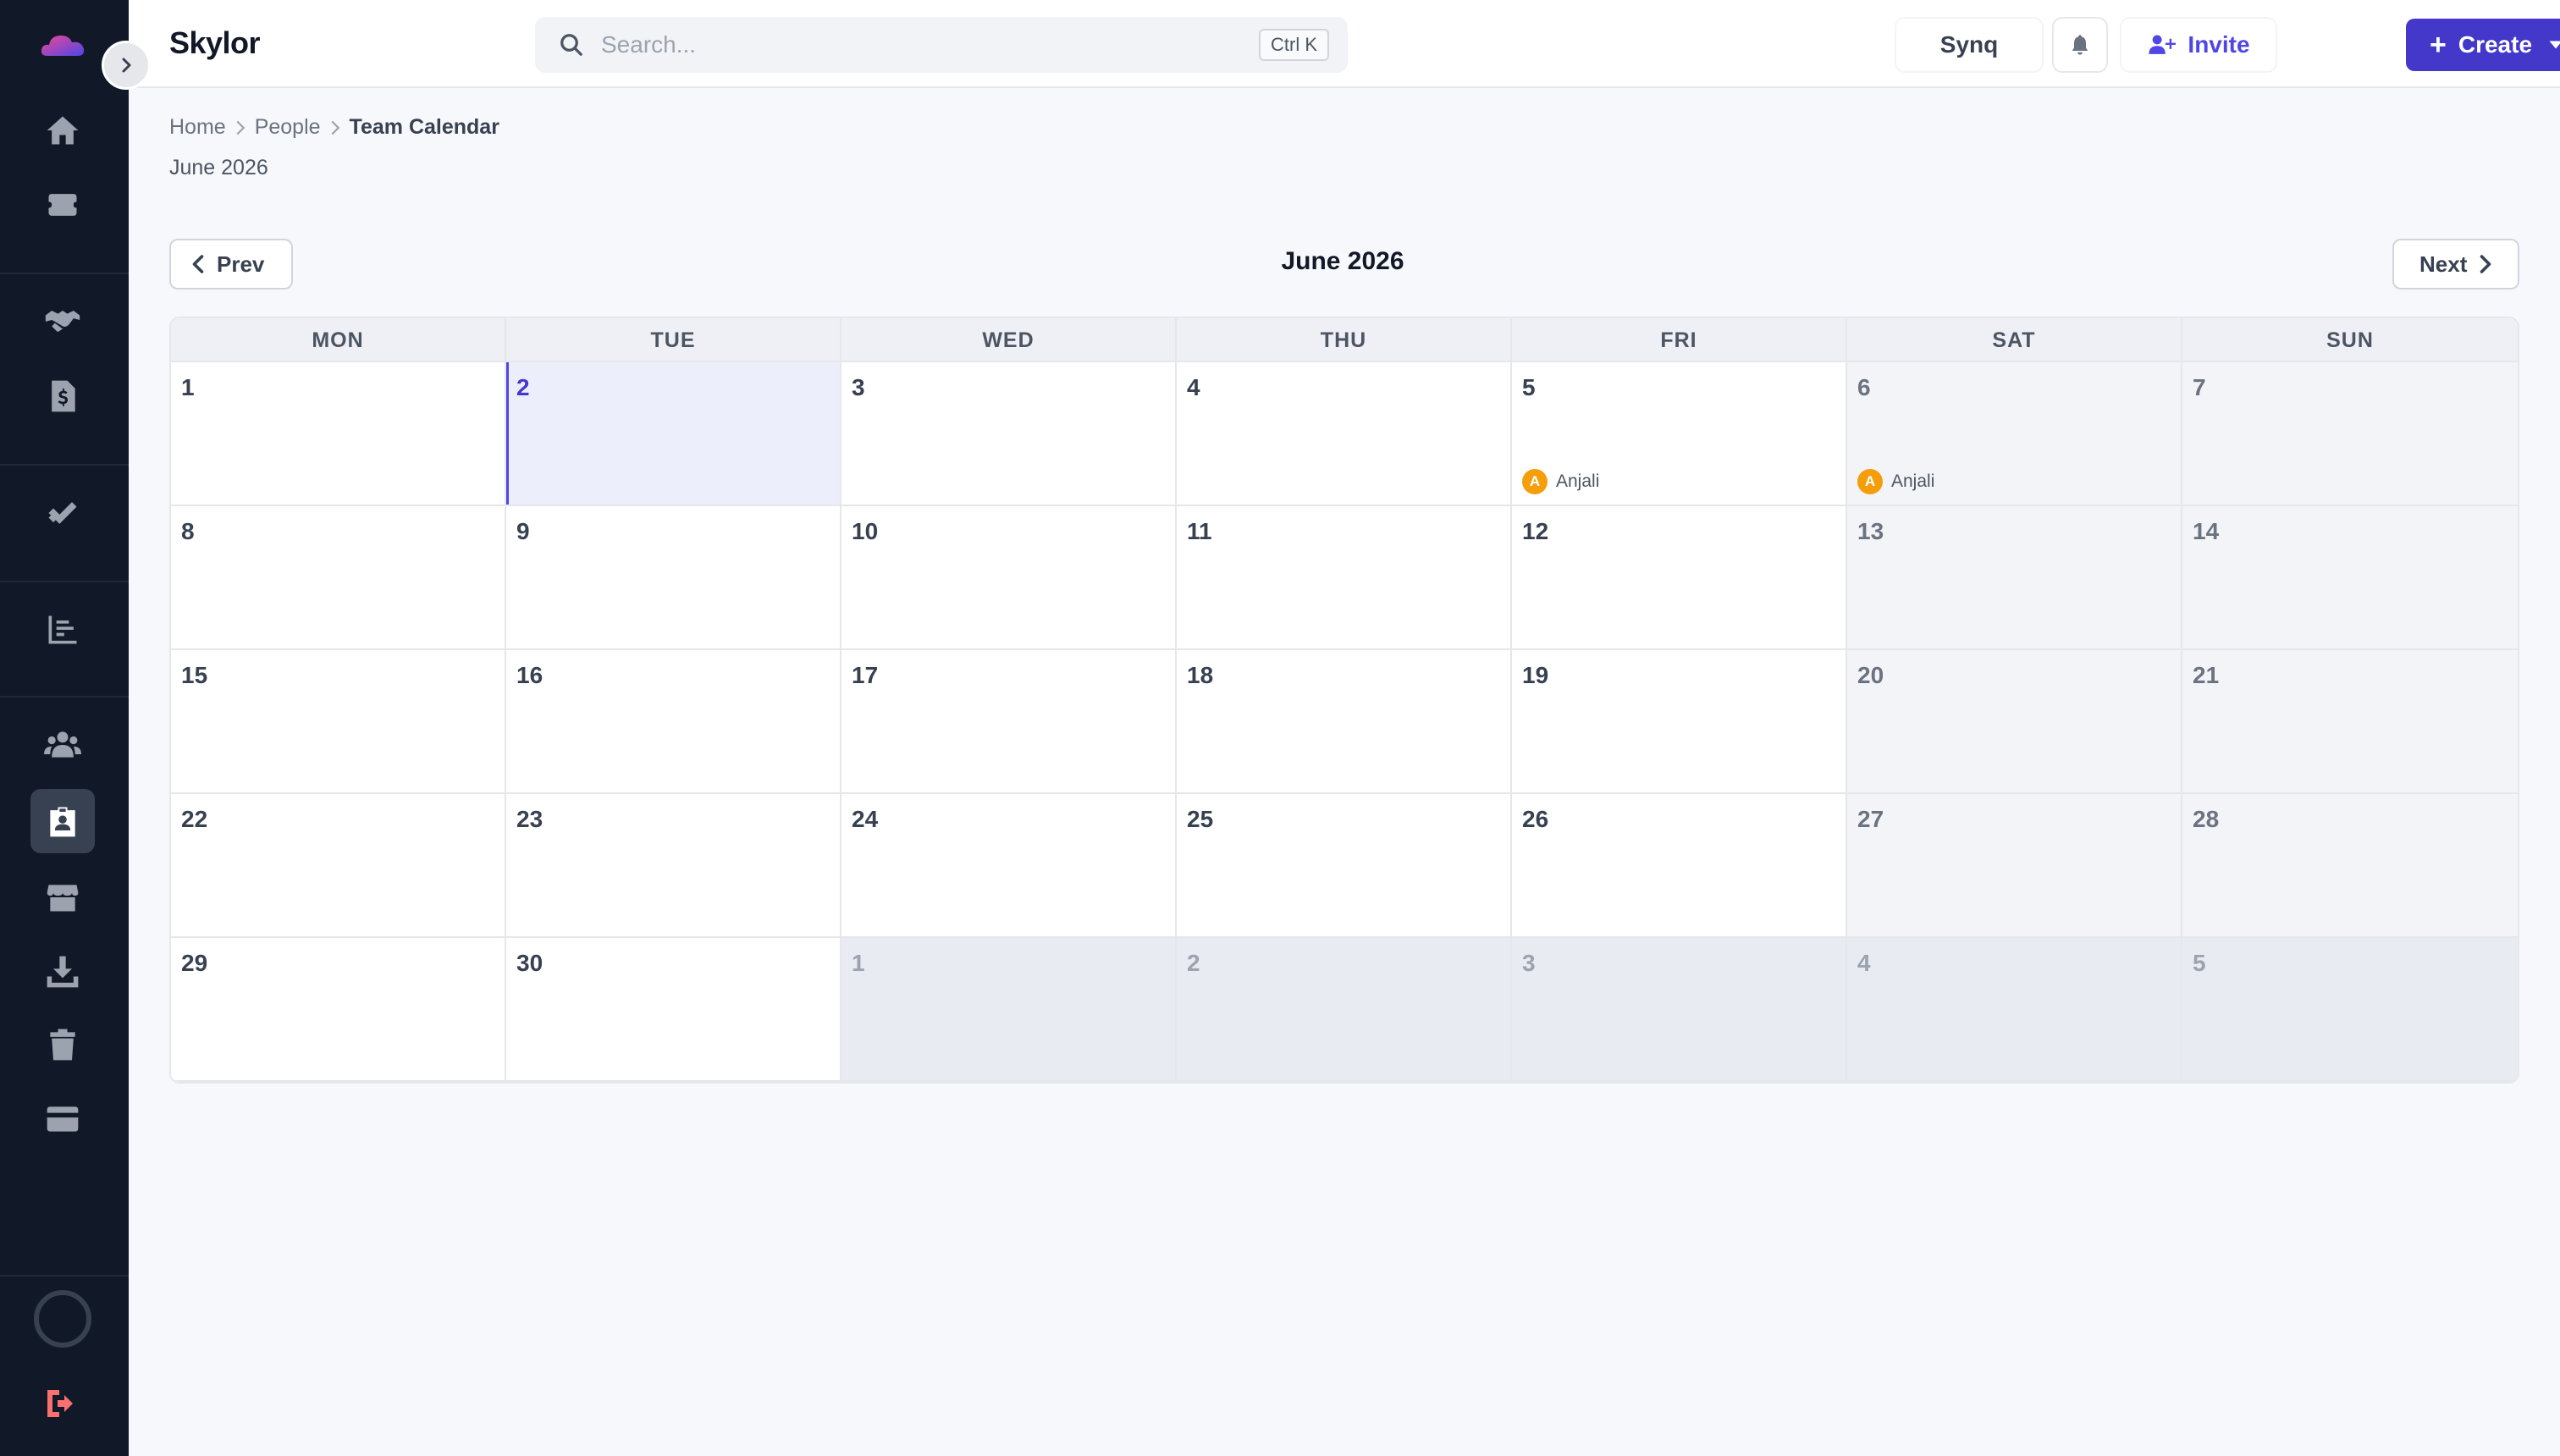 This screenshot has height=1456, width=2560. What do you see at coordinates (62, 45) in the screenshot?
I see `app-logo-icon` at bounding box center [62, 45].